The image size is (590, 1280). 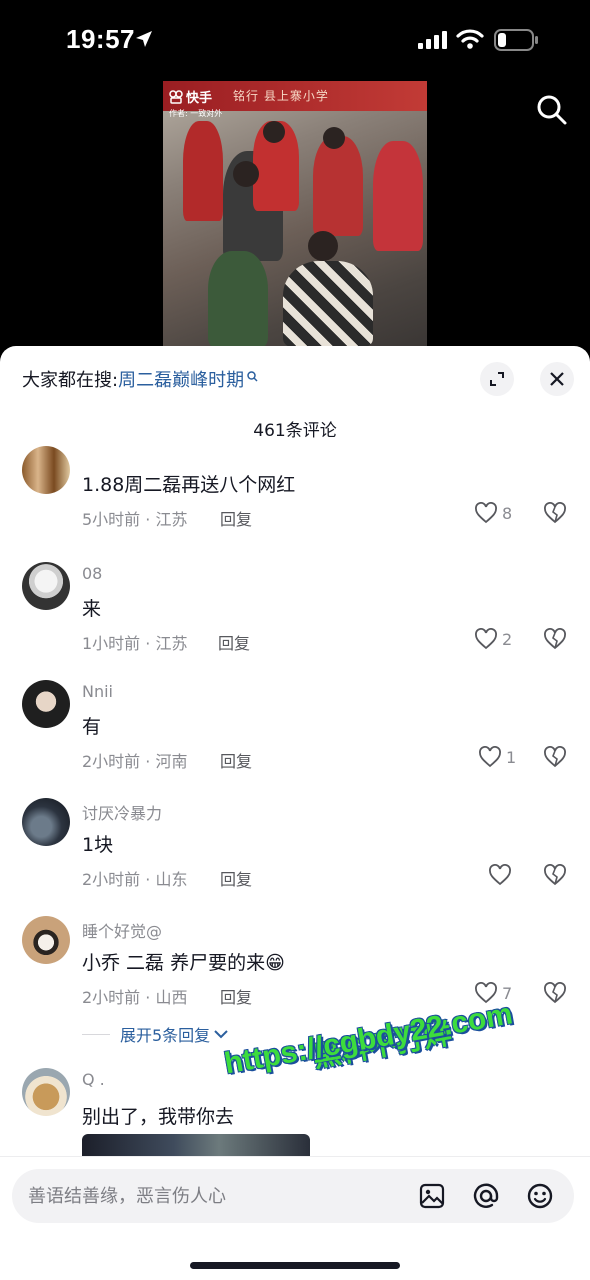 I want to click on video-player: 铭行 县上寨小学 快手 作者: 一致对外, so click(x=295, y=214).